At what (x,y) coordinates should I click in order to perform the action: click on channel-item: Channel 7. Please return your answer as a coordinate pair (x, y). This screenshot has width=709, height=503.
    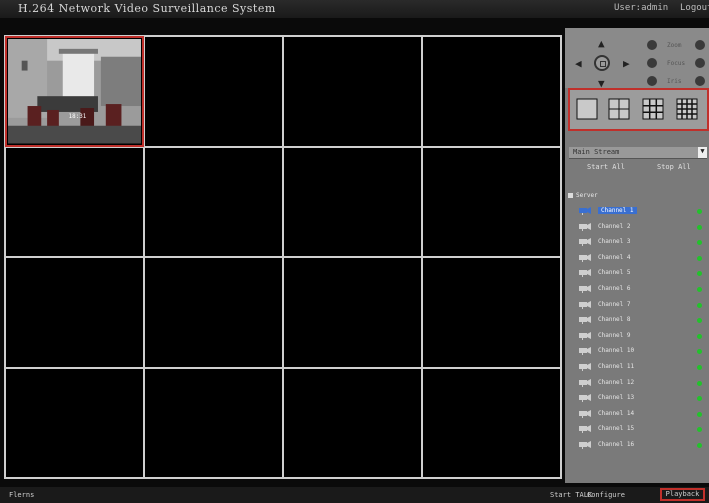
    Looking at the image, I should click on (641, 305).